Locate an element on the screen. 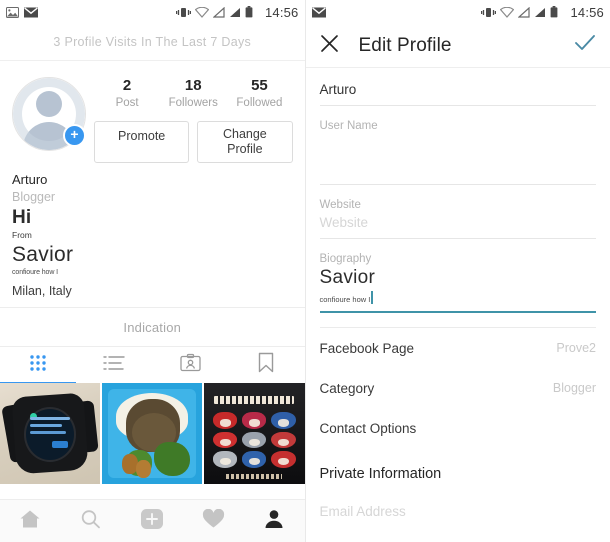 This screenshot has width=610, height=542. nav-home is located at coordinates (30, 521).